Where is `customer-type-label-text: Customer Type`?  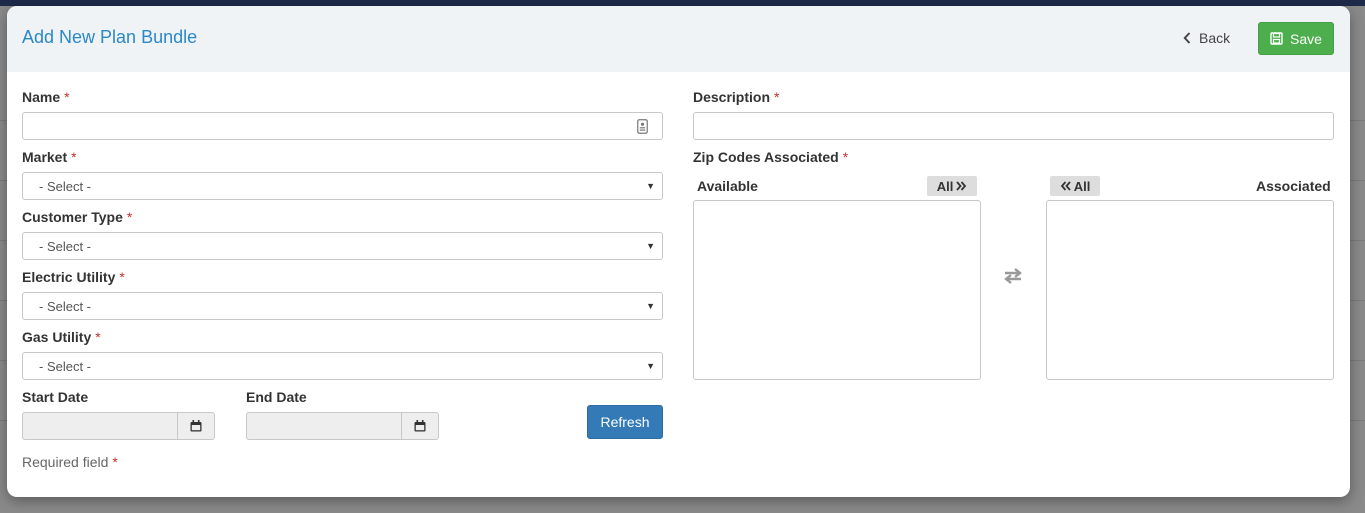
customer-type-label-text: Customer Type is located at coordinates (72, 217).